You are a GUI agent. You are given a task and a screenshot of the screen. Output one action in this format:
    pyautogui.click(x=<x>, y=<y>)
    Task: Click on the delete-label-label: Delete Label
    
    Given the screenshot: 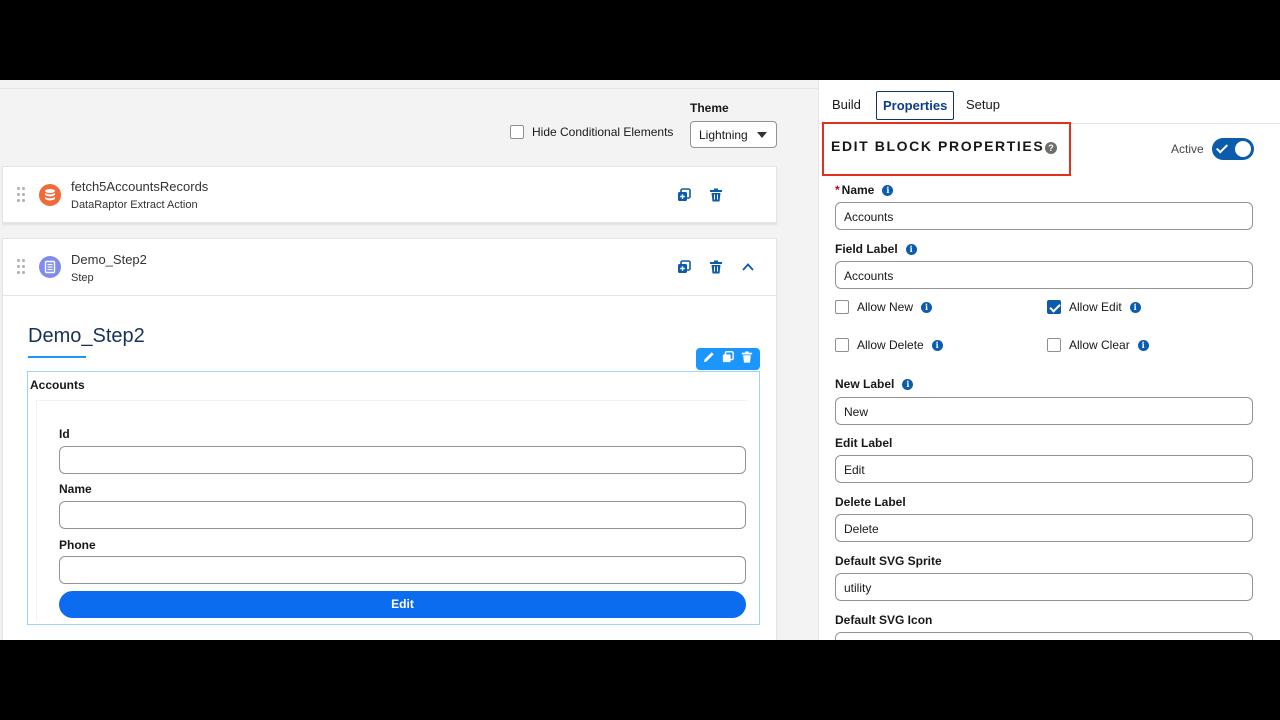 What is the action you would take?
    pyautogui.click(x=870, y=502)
    